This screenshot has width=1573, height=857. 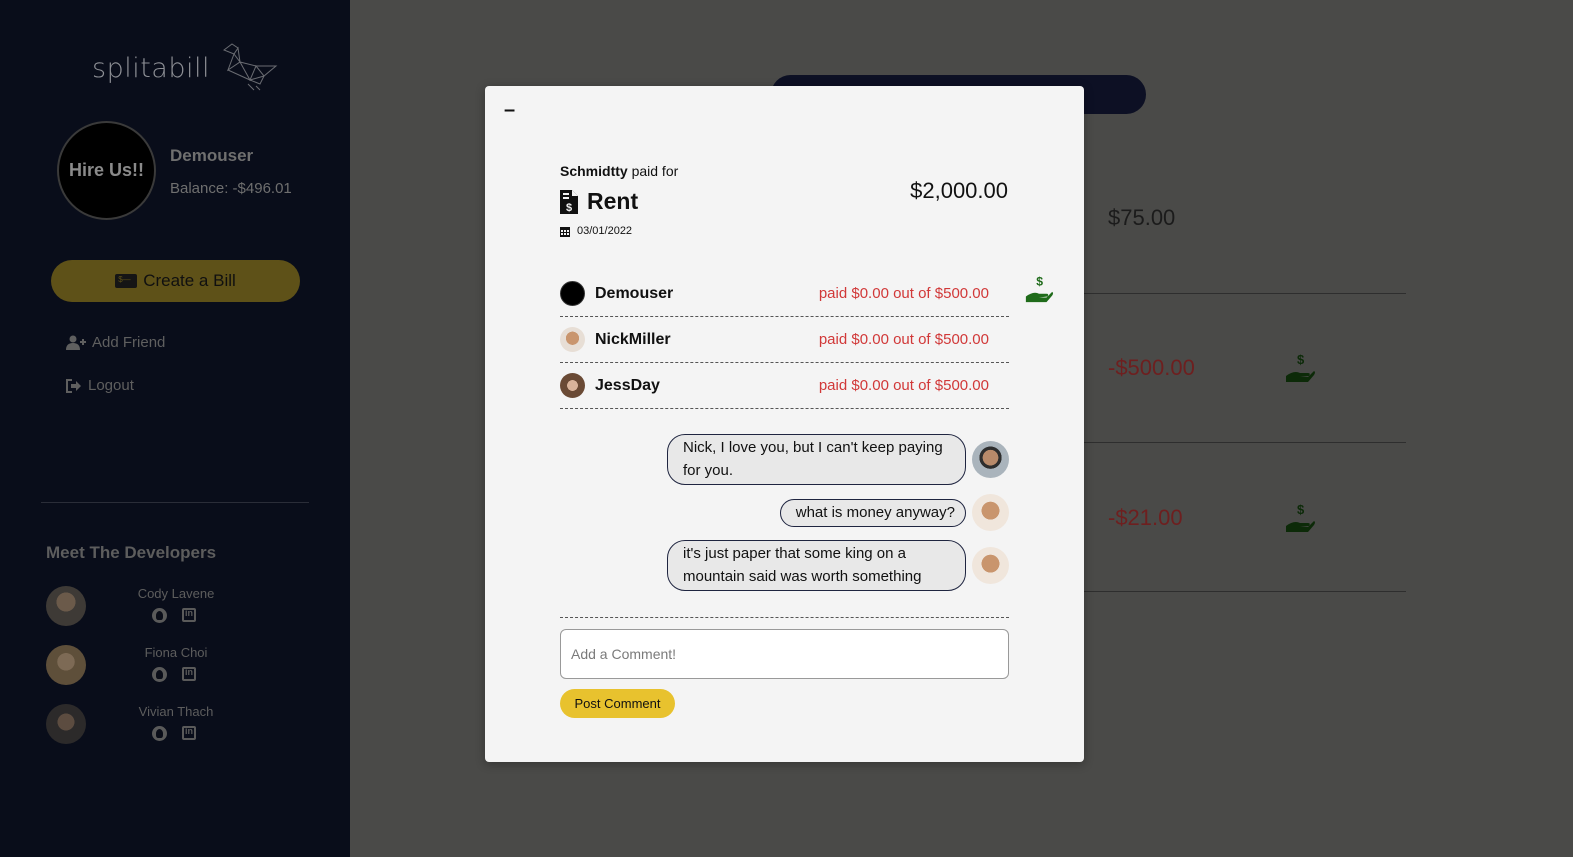 I want to click on developer-card: Fiona Choi, so click(x=176, y=668).